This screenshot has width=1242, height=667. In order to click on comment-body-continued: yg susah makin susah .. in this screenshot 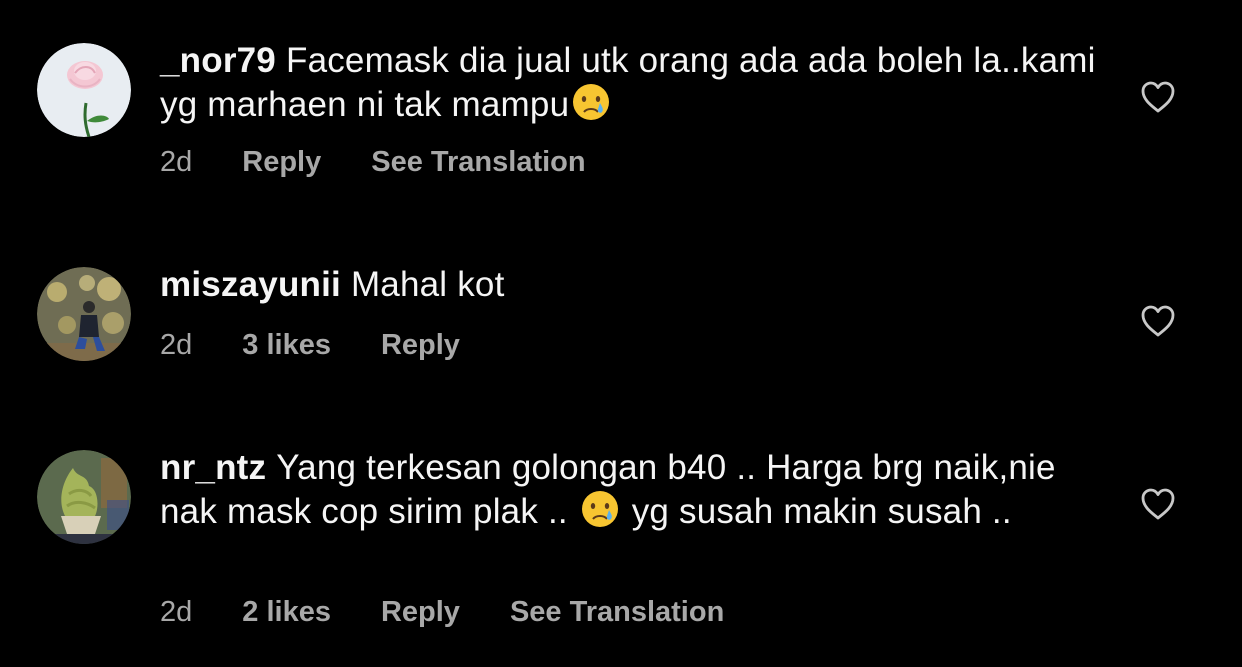, I will do `click(821, 511)`.